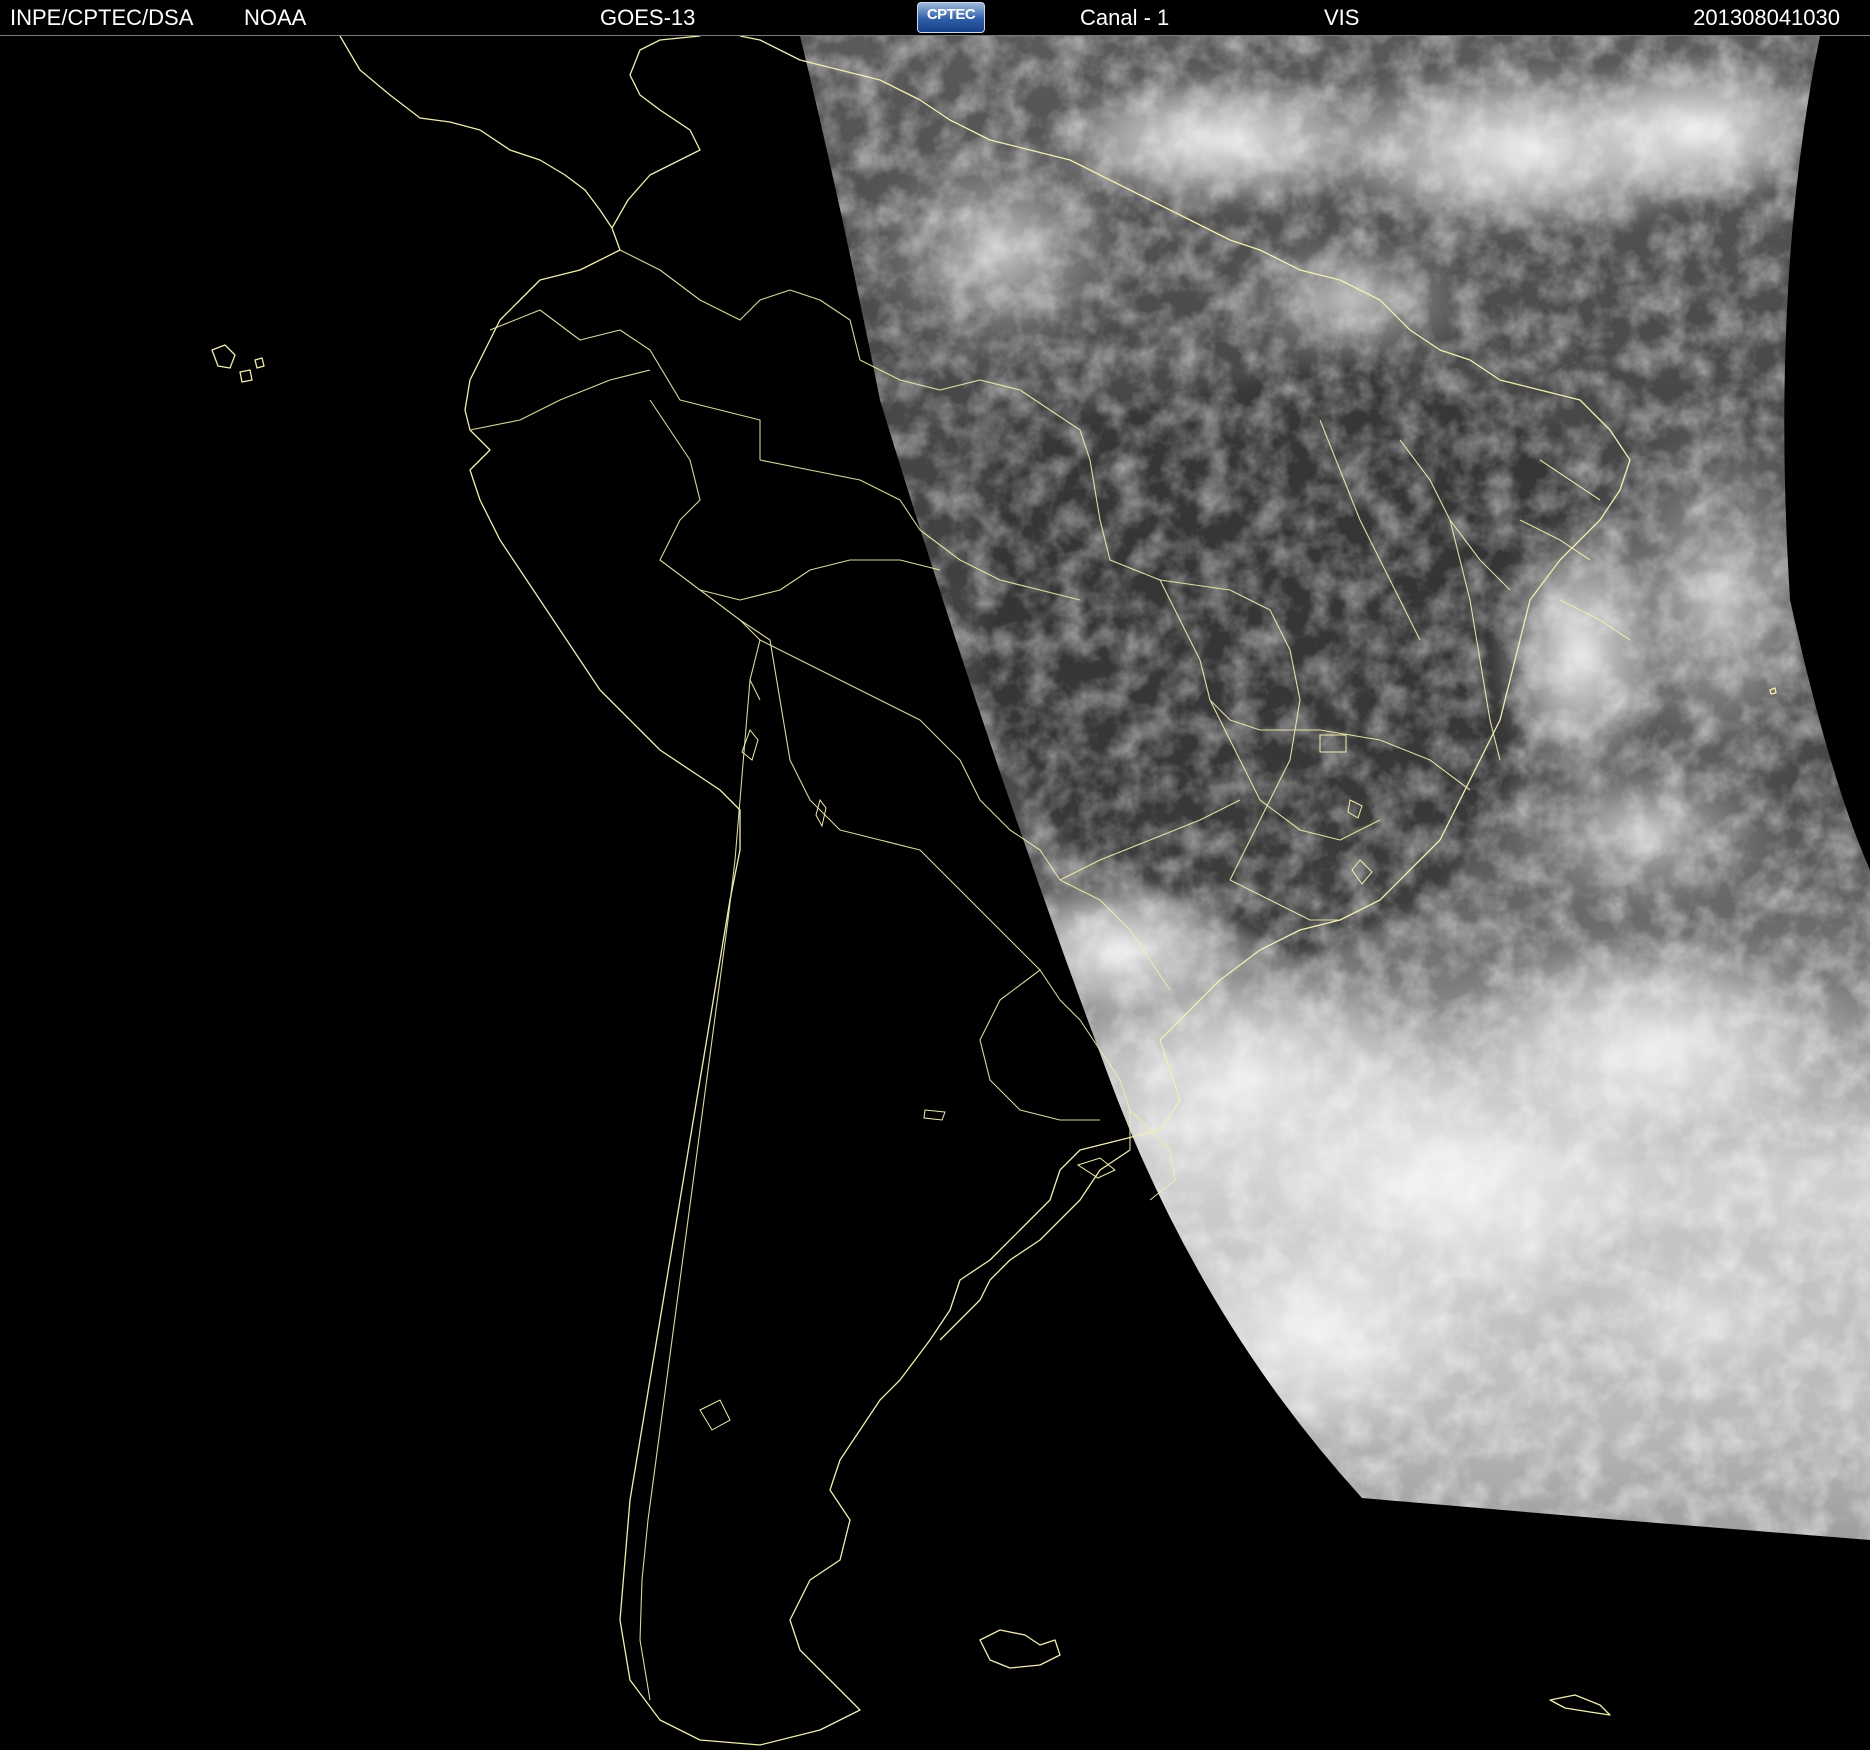  What do you see at coordinates (1580, 1705) in the screenshot?
I see `south-georgia` at bounding box center [1580, 1705].